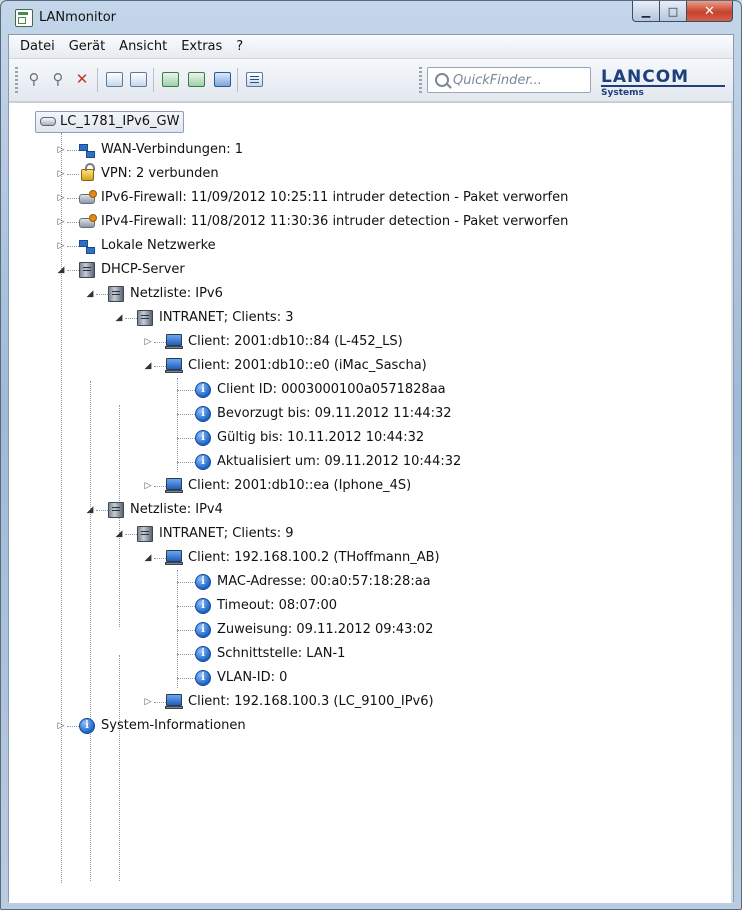 The width and height of the screenshot is (742, 910). What do you see at coordinates (380, 510) in the screenshot?
I see `tree-item-netzliste-ipv4: ◢ Netzliste: IPv4` at bounding box center [380, 510].